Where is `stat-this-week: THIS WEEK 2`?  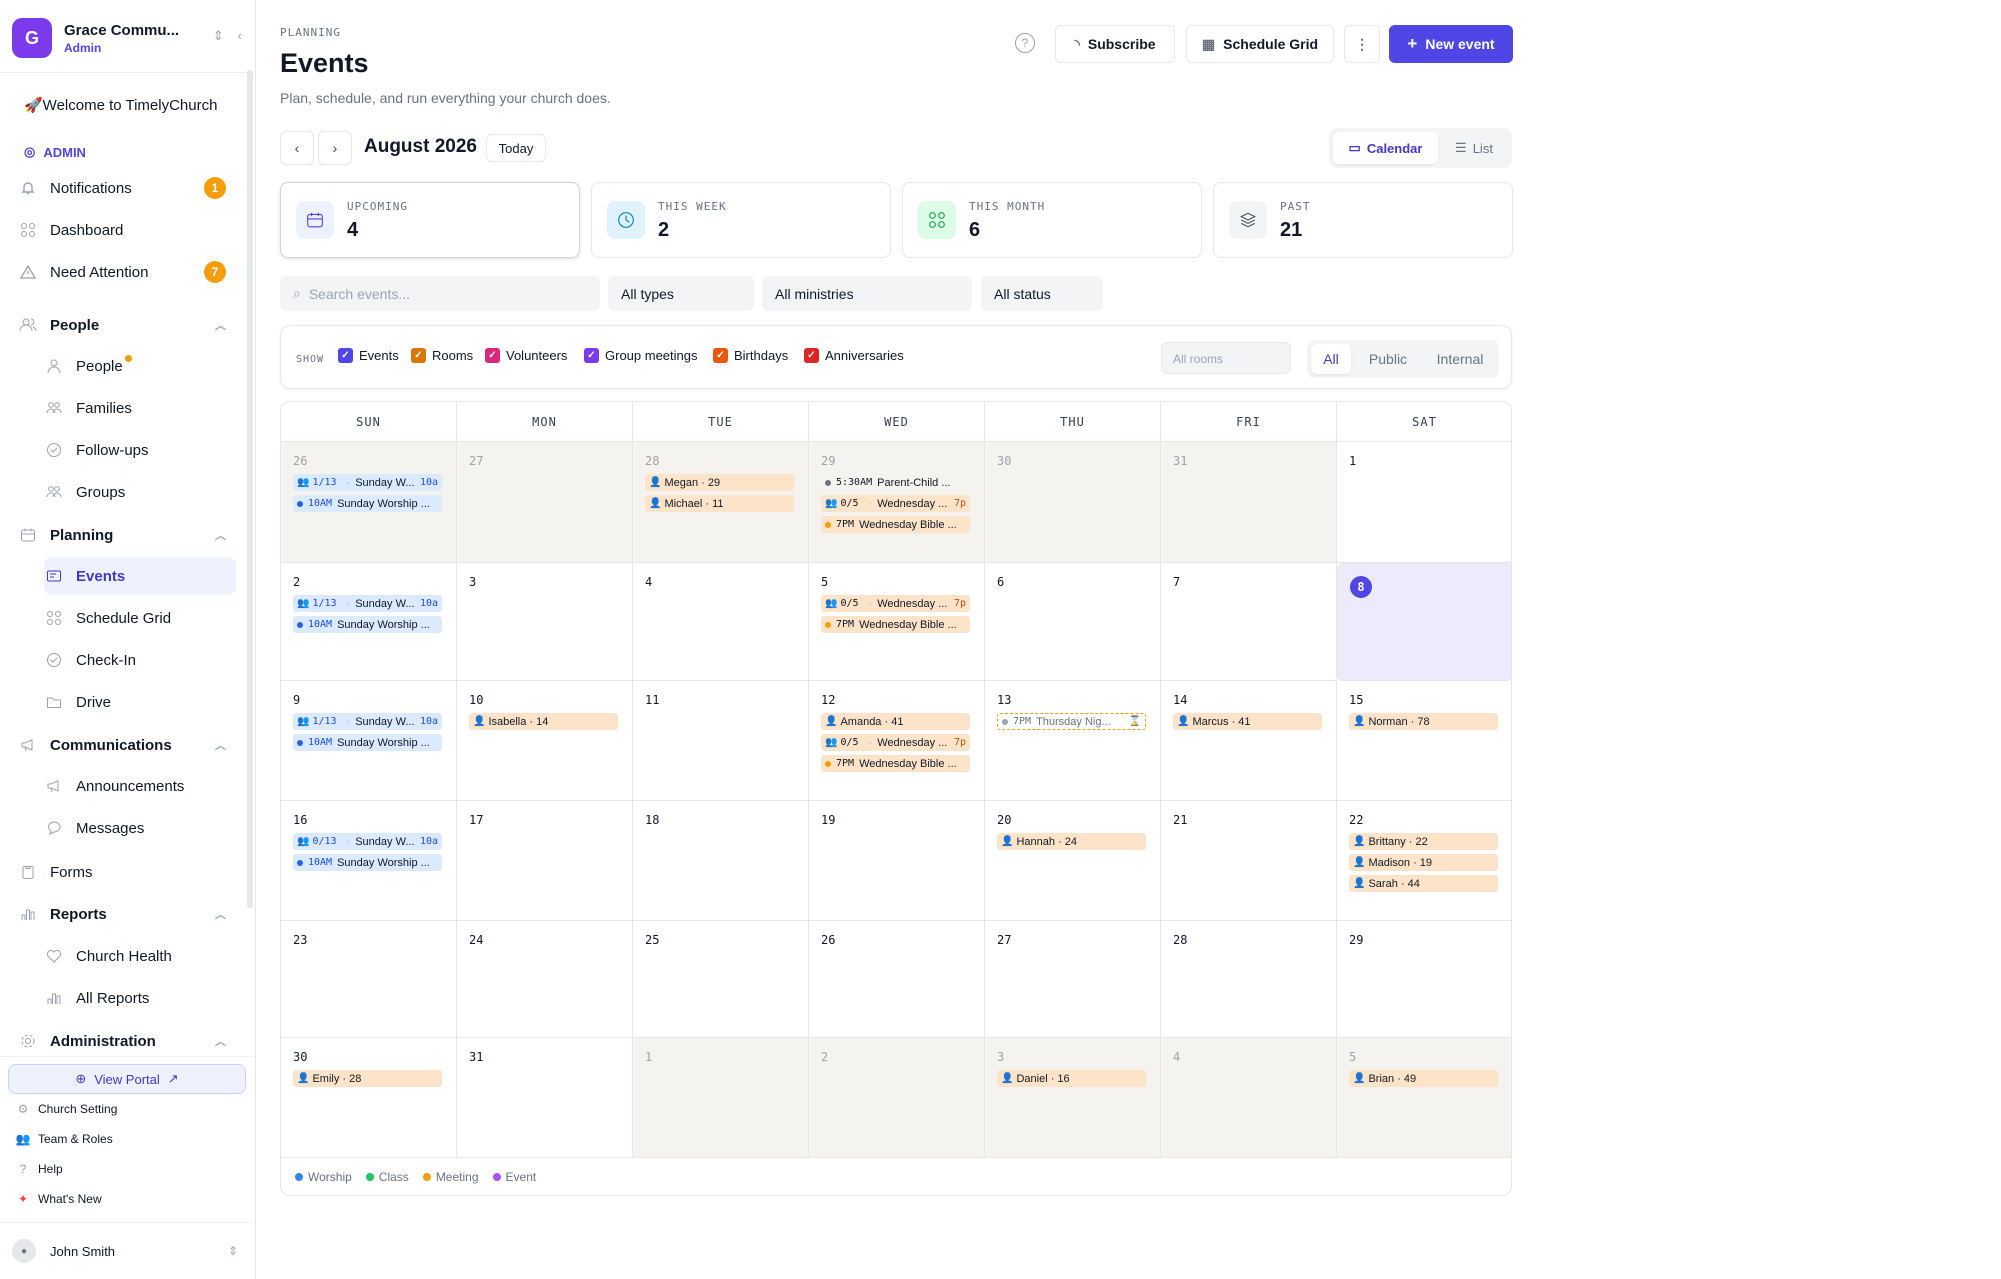 stat-this-week: THIS WEEK 2 is located at coordinates (741, 220).